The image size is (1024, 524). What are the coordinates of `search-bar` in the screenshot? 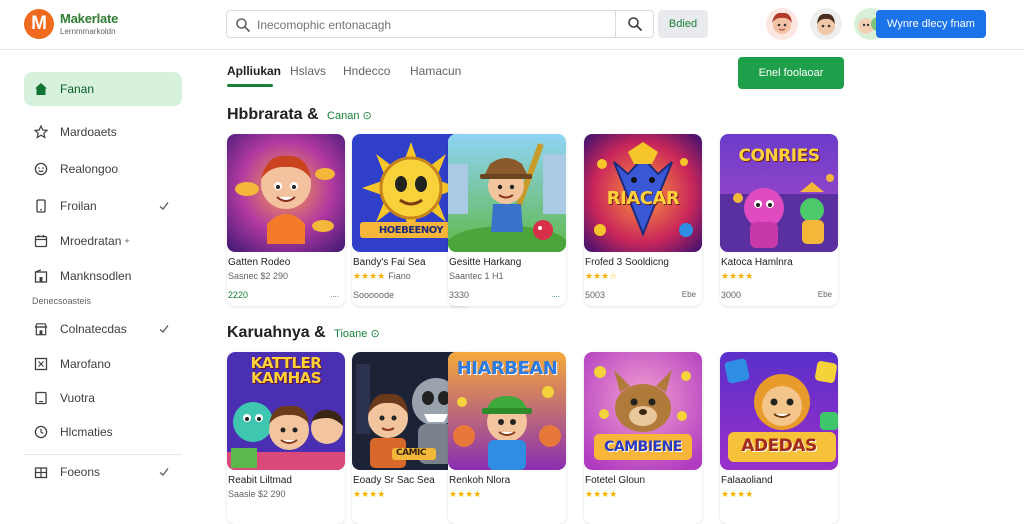 It's located at (440, 24).